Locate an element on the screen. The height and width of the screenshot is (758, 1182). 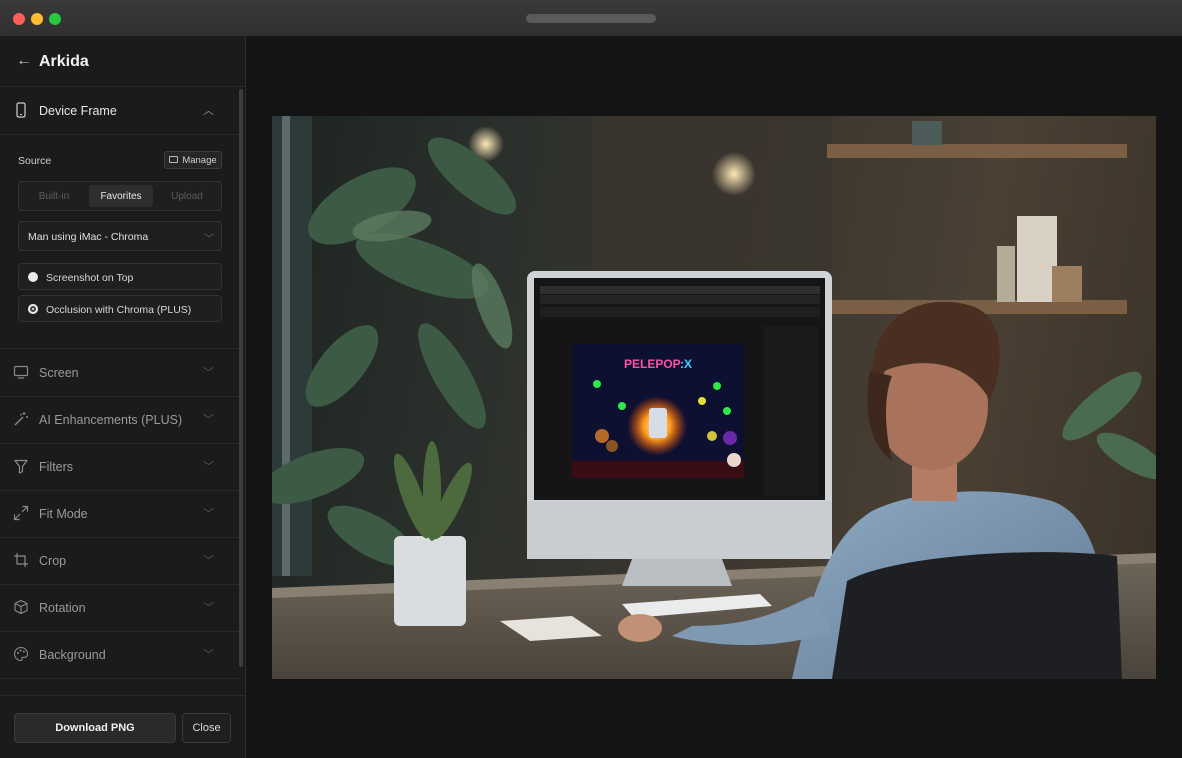
folder-icon is located at coordinates (174, 159).